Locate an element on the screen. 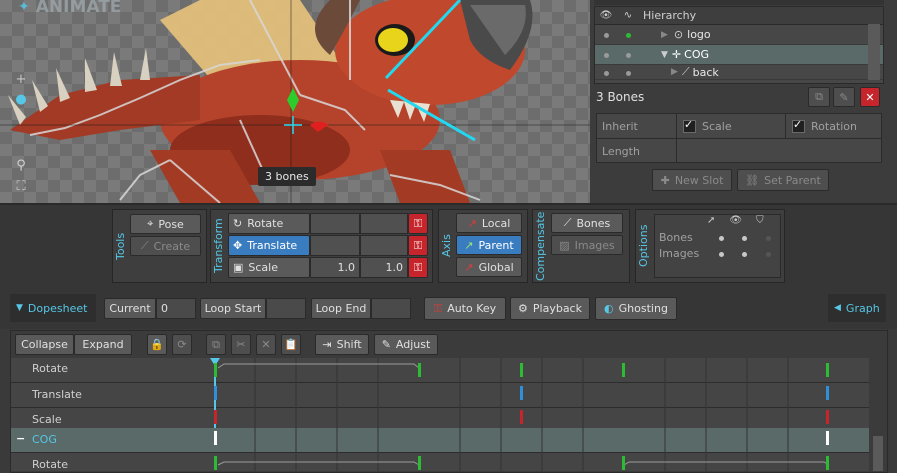 Image resolution: width=897 pixels, height=473 pixels. scale-x-field: 1.0 is located at coordinates (335, 267).